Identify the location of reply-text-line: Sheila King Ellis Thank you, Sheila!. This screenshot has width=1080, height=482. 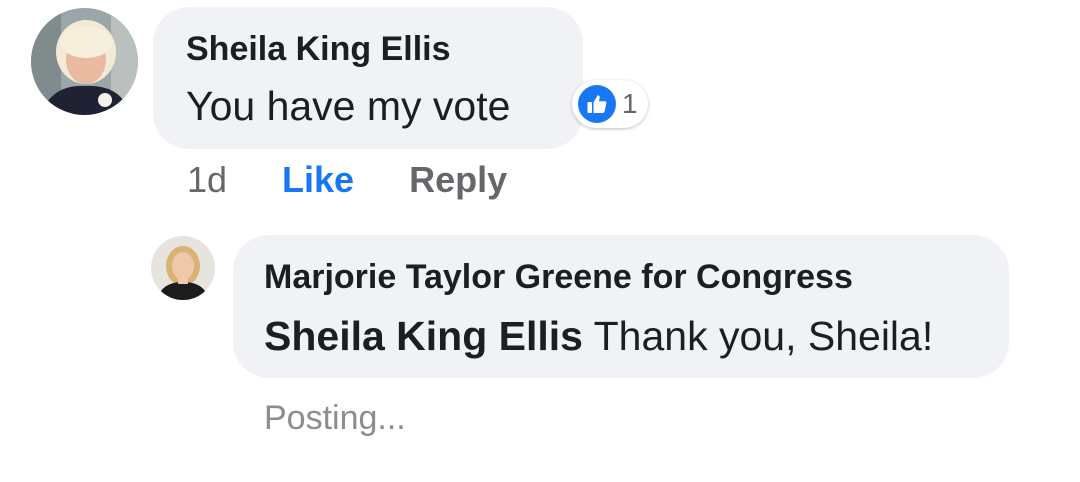
(636, 336).